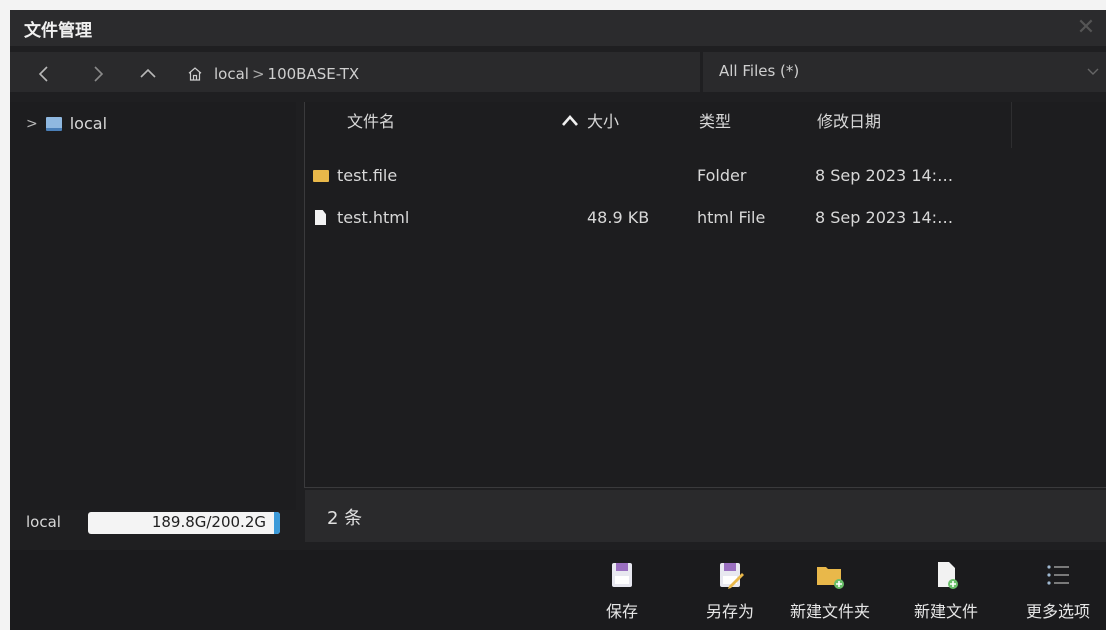 This screenshot has width=1106, height=630. I want to click on column-header-size: 大小, so click(603, 120).